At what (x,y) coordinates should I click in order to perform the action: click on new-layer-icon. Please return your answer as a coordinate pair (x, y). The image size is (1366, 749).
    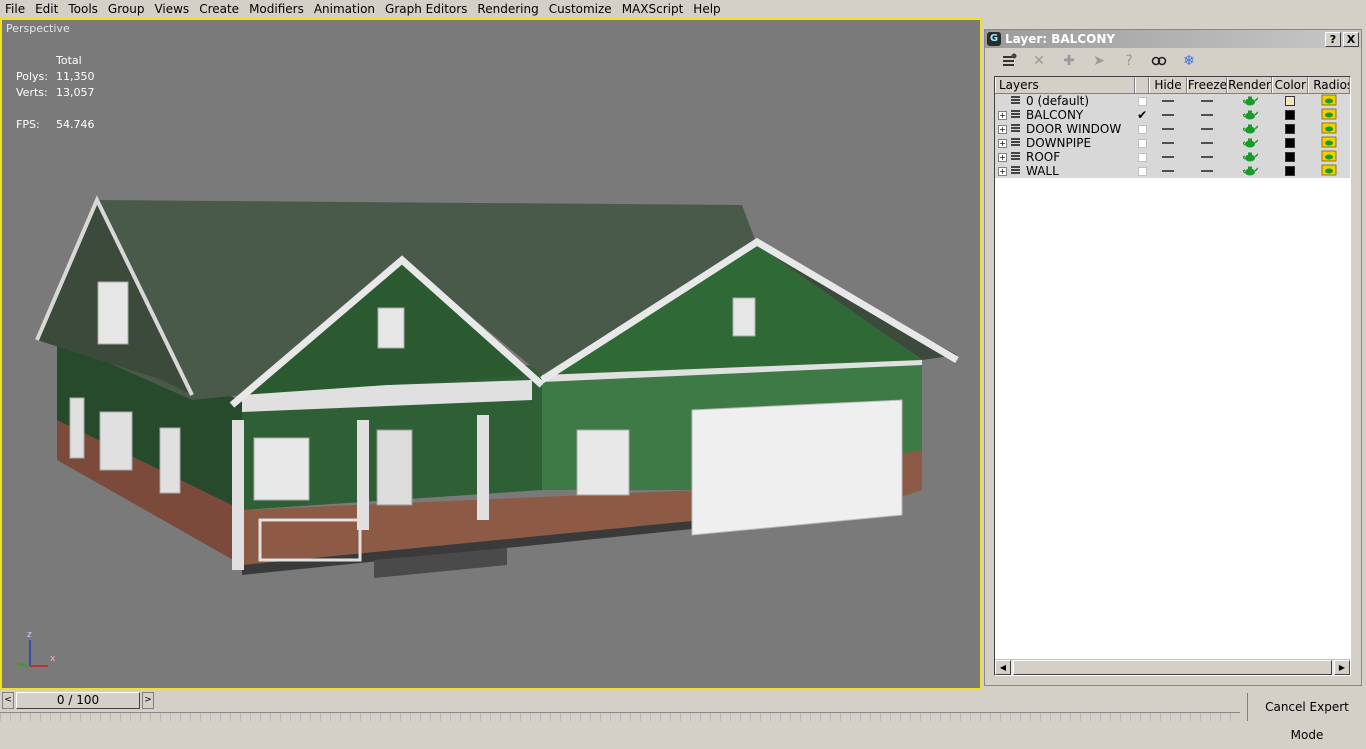
    Looking at the image, I should click on (1009, 61).